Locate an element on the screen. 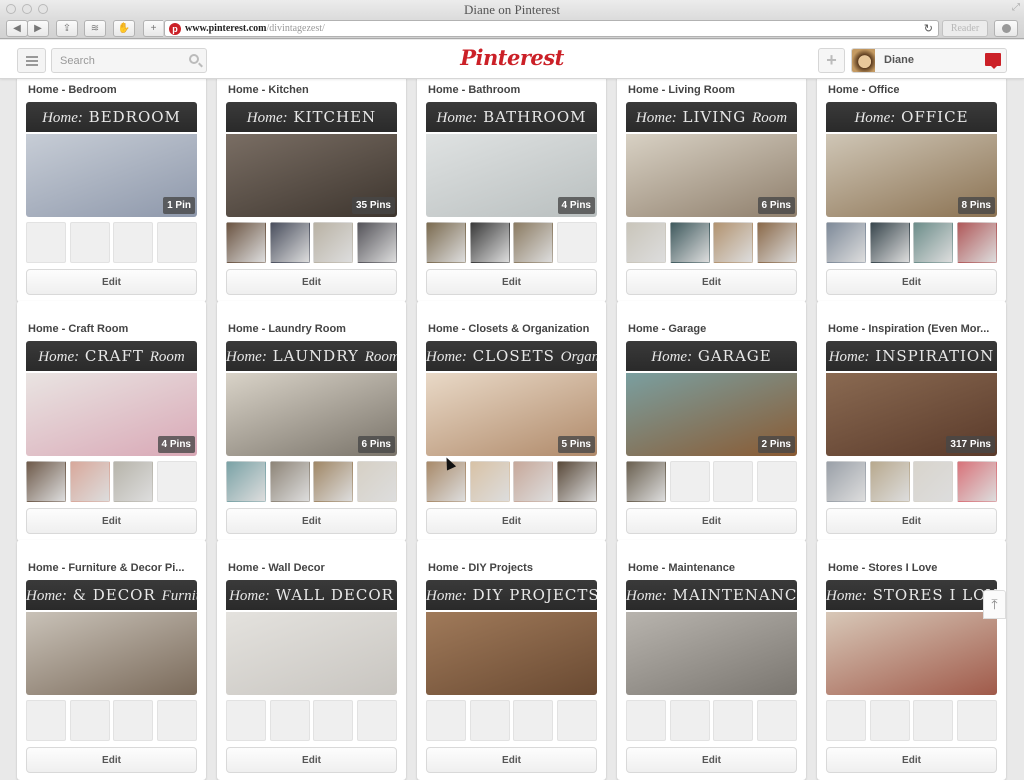 The width and height of the screenshot is (1024, 780). board-cover: Home: MAINTENANCE is located at coordinates (711, 637).